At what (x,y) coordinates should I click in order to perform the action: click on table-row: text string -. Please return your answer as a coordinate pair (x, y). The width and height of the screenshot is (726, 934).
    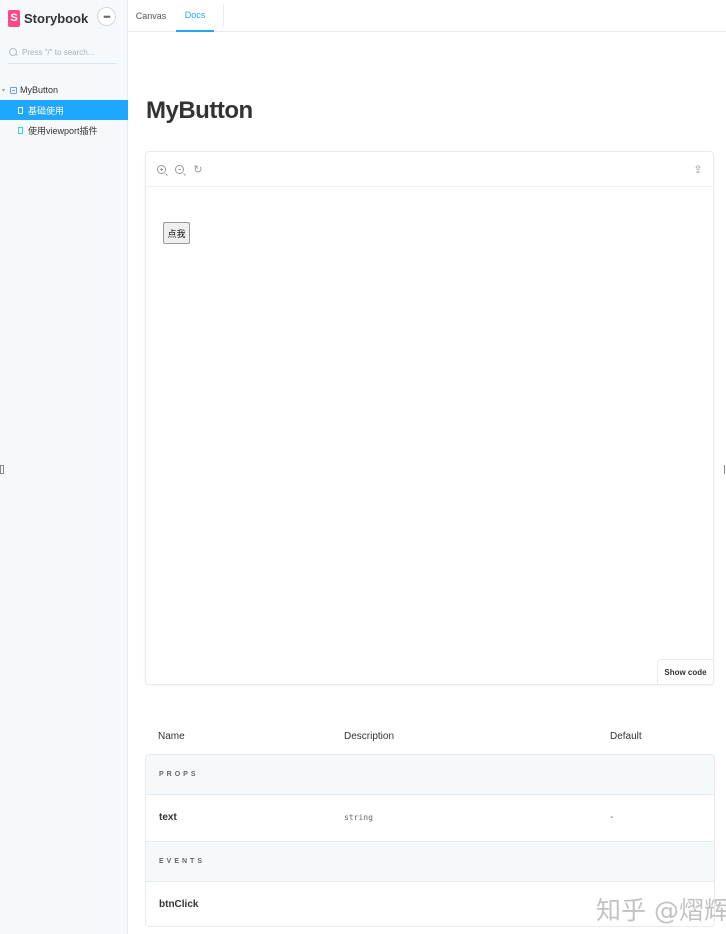
    Looking at the image, I should click on (430, 818).